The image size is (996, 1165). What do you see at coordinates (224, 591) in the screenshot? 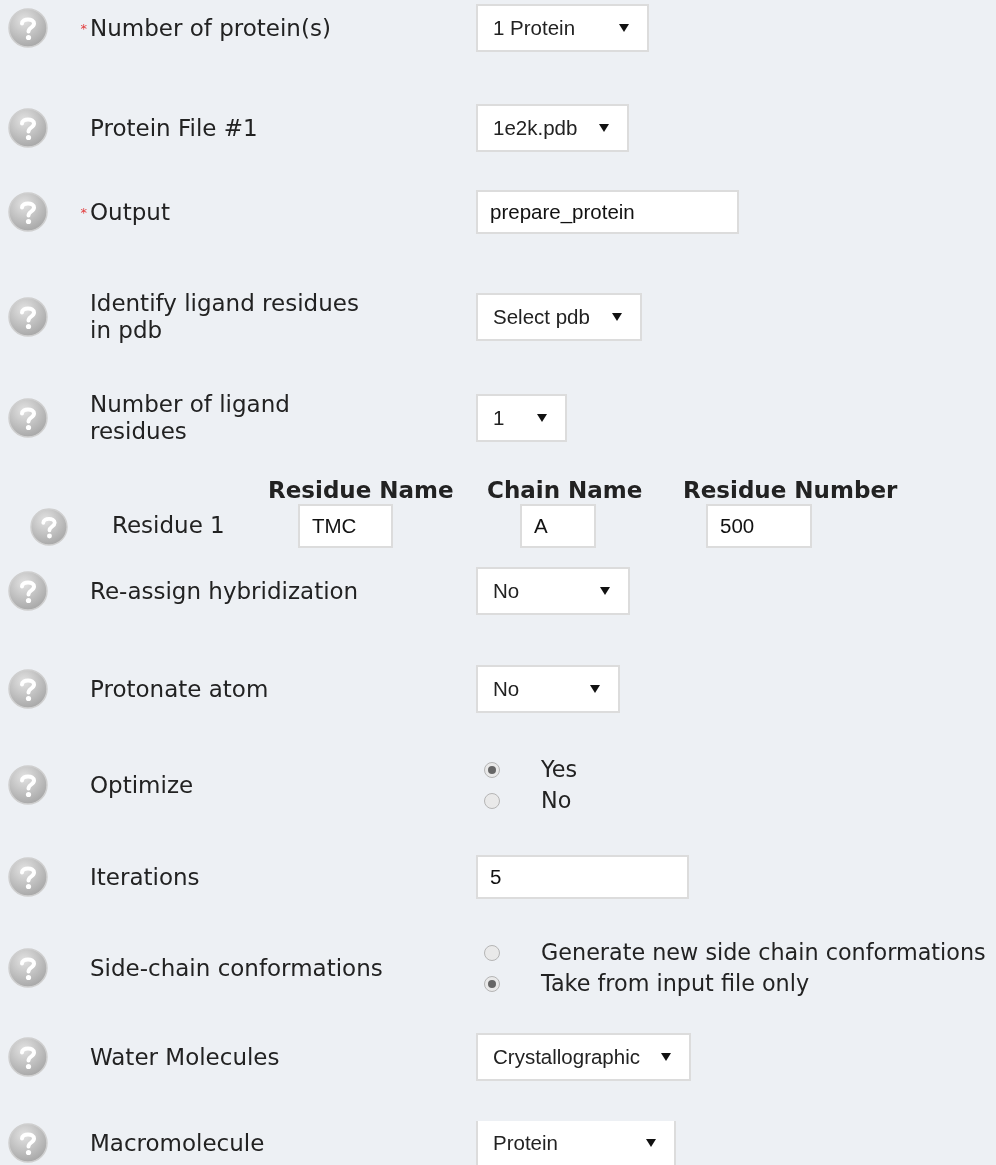
I see `field-label: Re-assign hybridization` at bounding box center [224, 591].